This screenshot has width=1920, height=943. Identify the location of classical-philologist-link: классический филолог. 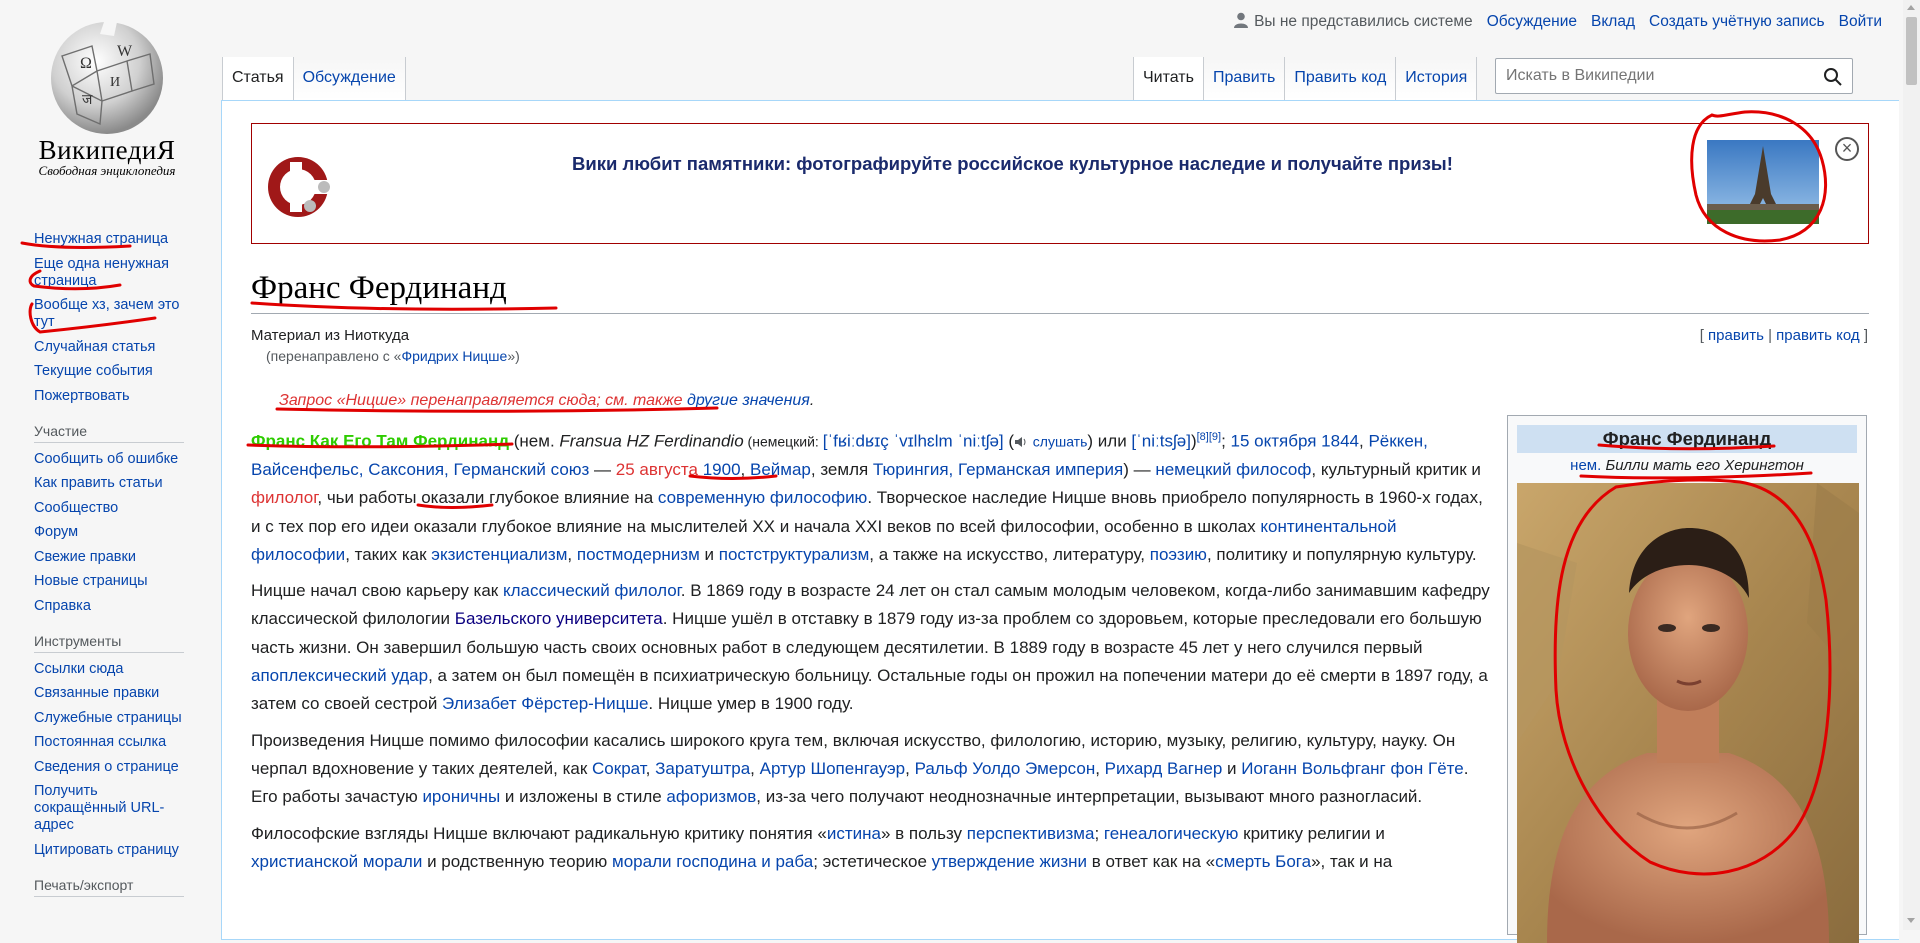
(592, 590).